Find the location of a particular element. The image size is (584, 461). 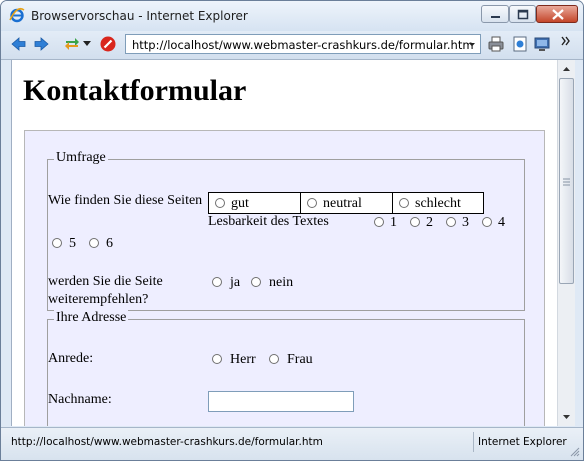

q1-cell-schlecht: schlecht is located at coordinates (438, 203).